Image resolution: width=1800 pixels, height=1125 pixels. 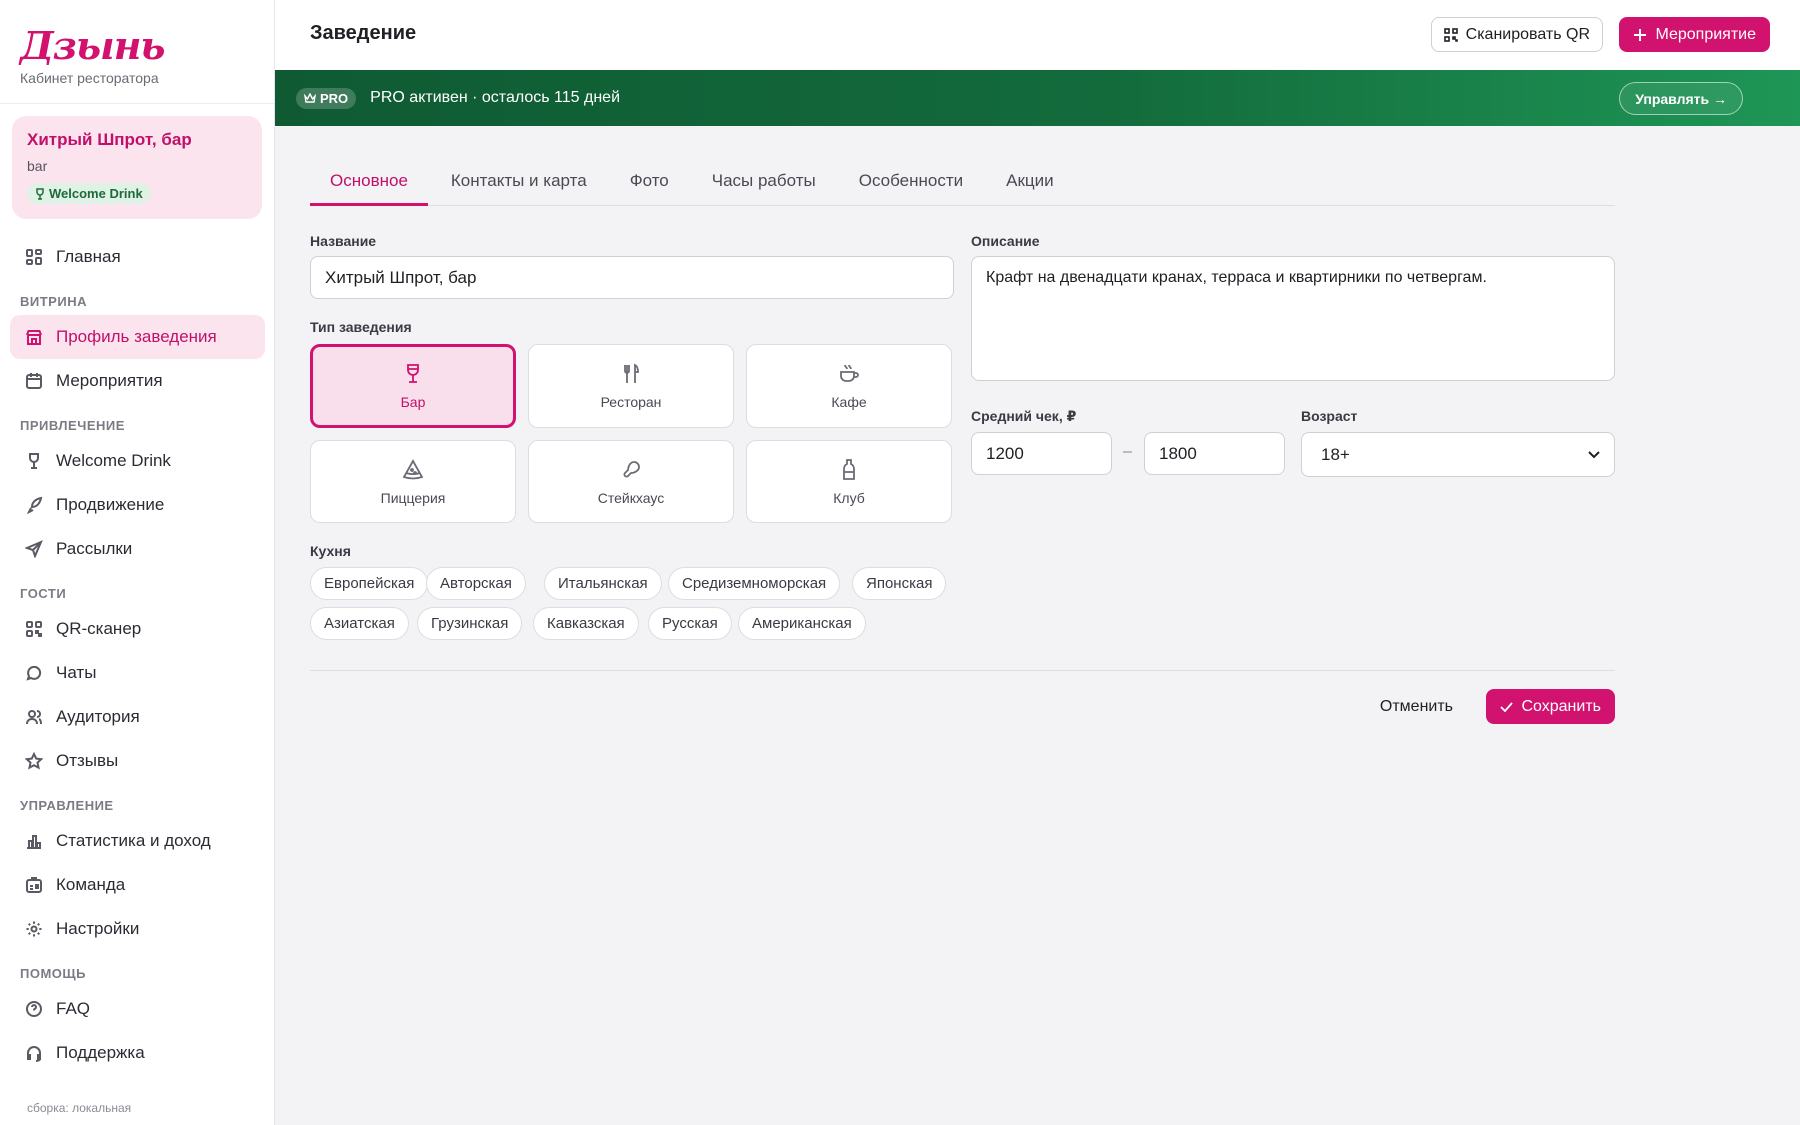 I want to click on chat-icon, so click(x=34, y=673).